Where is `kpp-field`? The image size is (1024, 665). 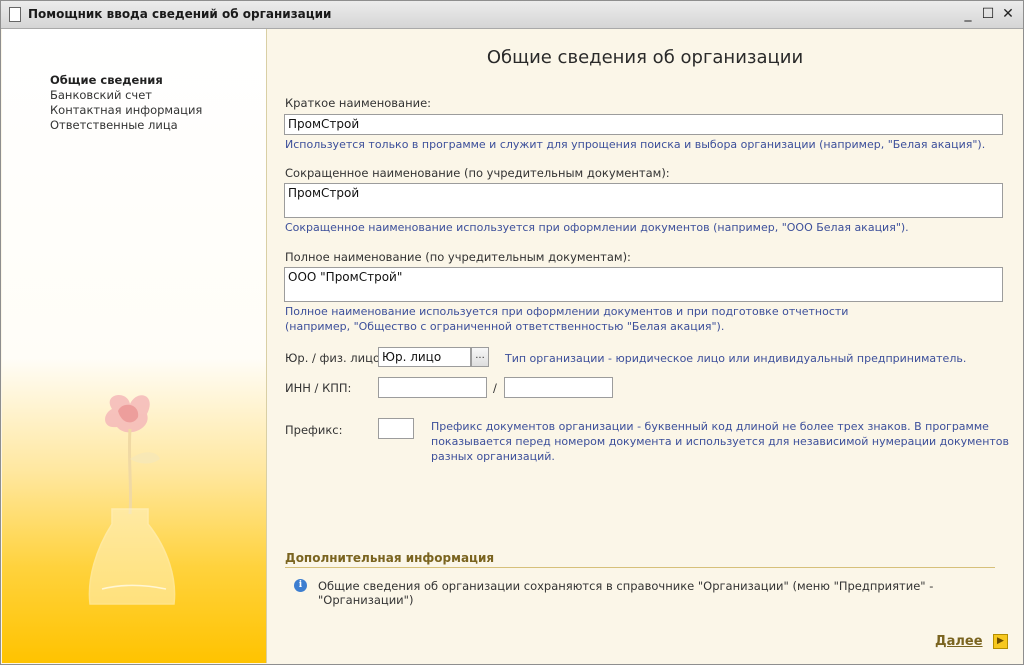 kpp-field is located at coordinates (558, 387).